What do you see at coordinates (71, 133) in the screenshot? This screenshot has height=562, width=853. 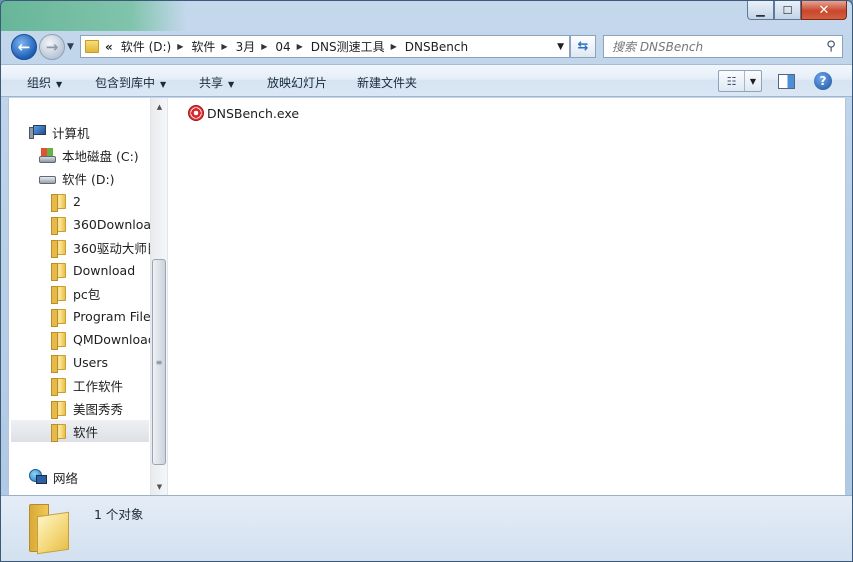 I see `nav-item-label: 计算机` at bounding box center [71, 133].